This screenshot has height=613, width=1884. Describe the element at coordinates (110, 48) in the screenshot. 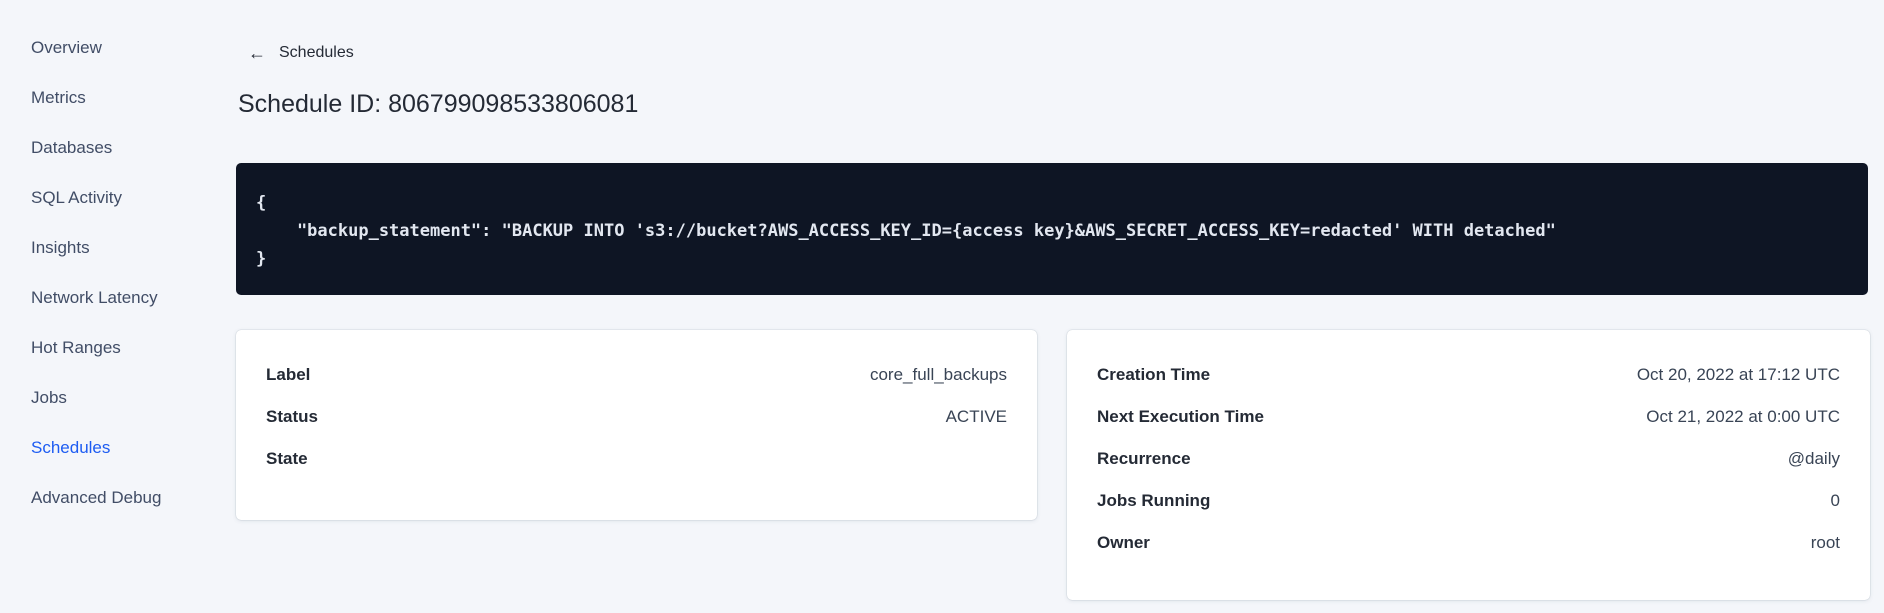

I see `sidebar-item-overview: Overview` at that location.